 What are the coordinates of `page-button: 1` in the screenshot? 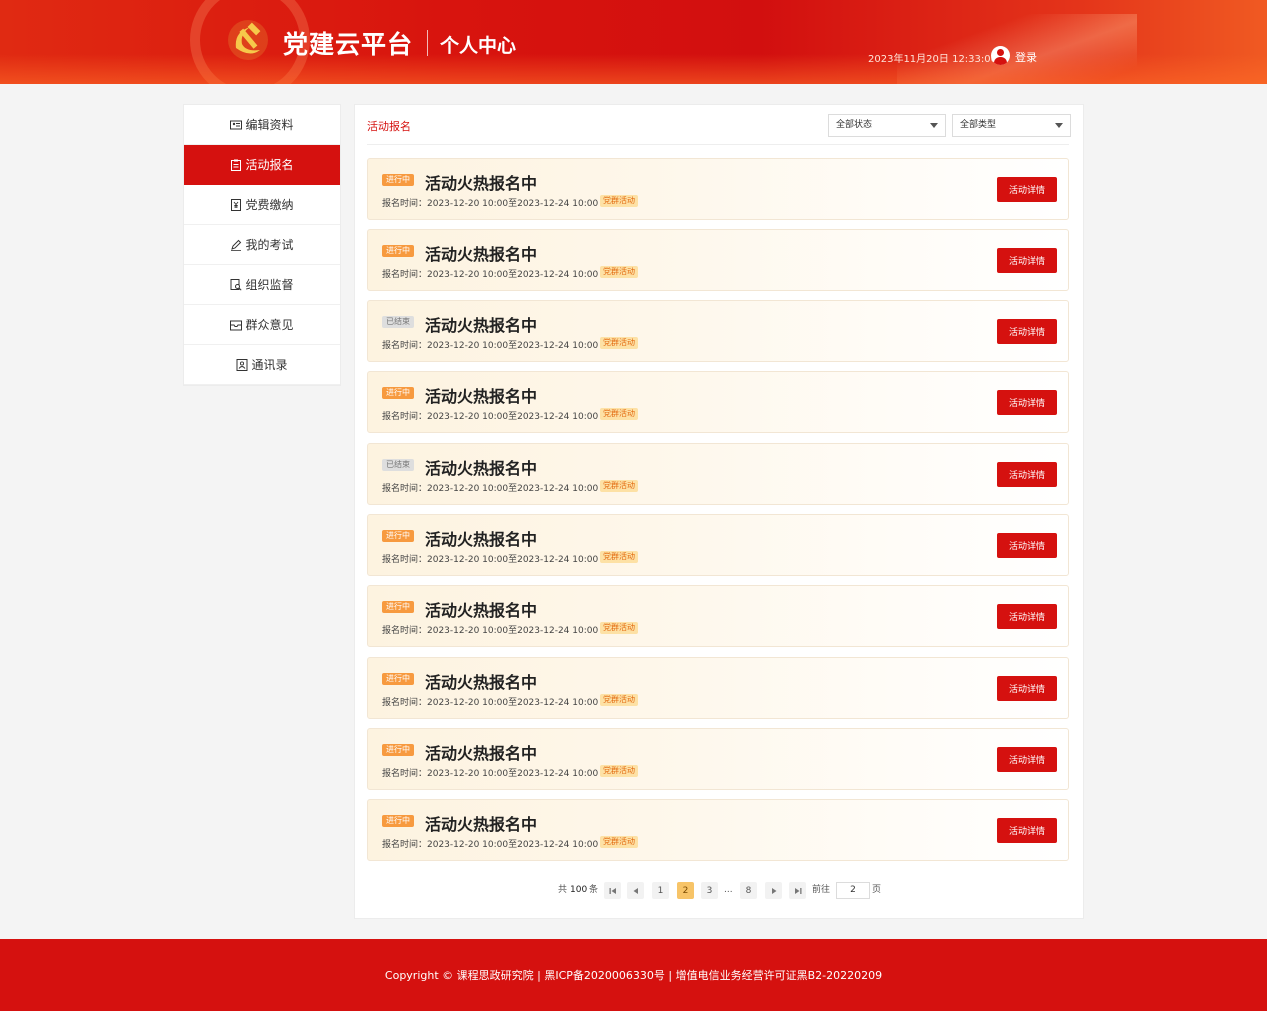 It's located at (660, 890).